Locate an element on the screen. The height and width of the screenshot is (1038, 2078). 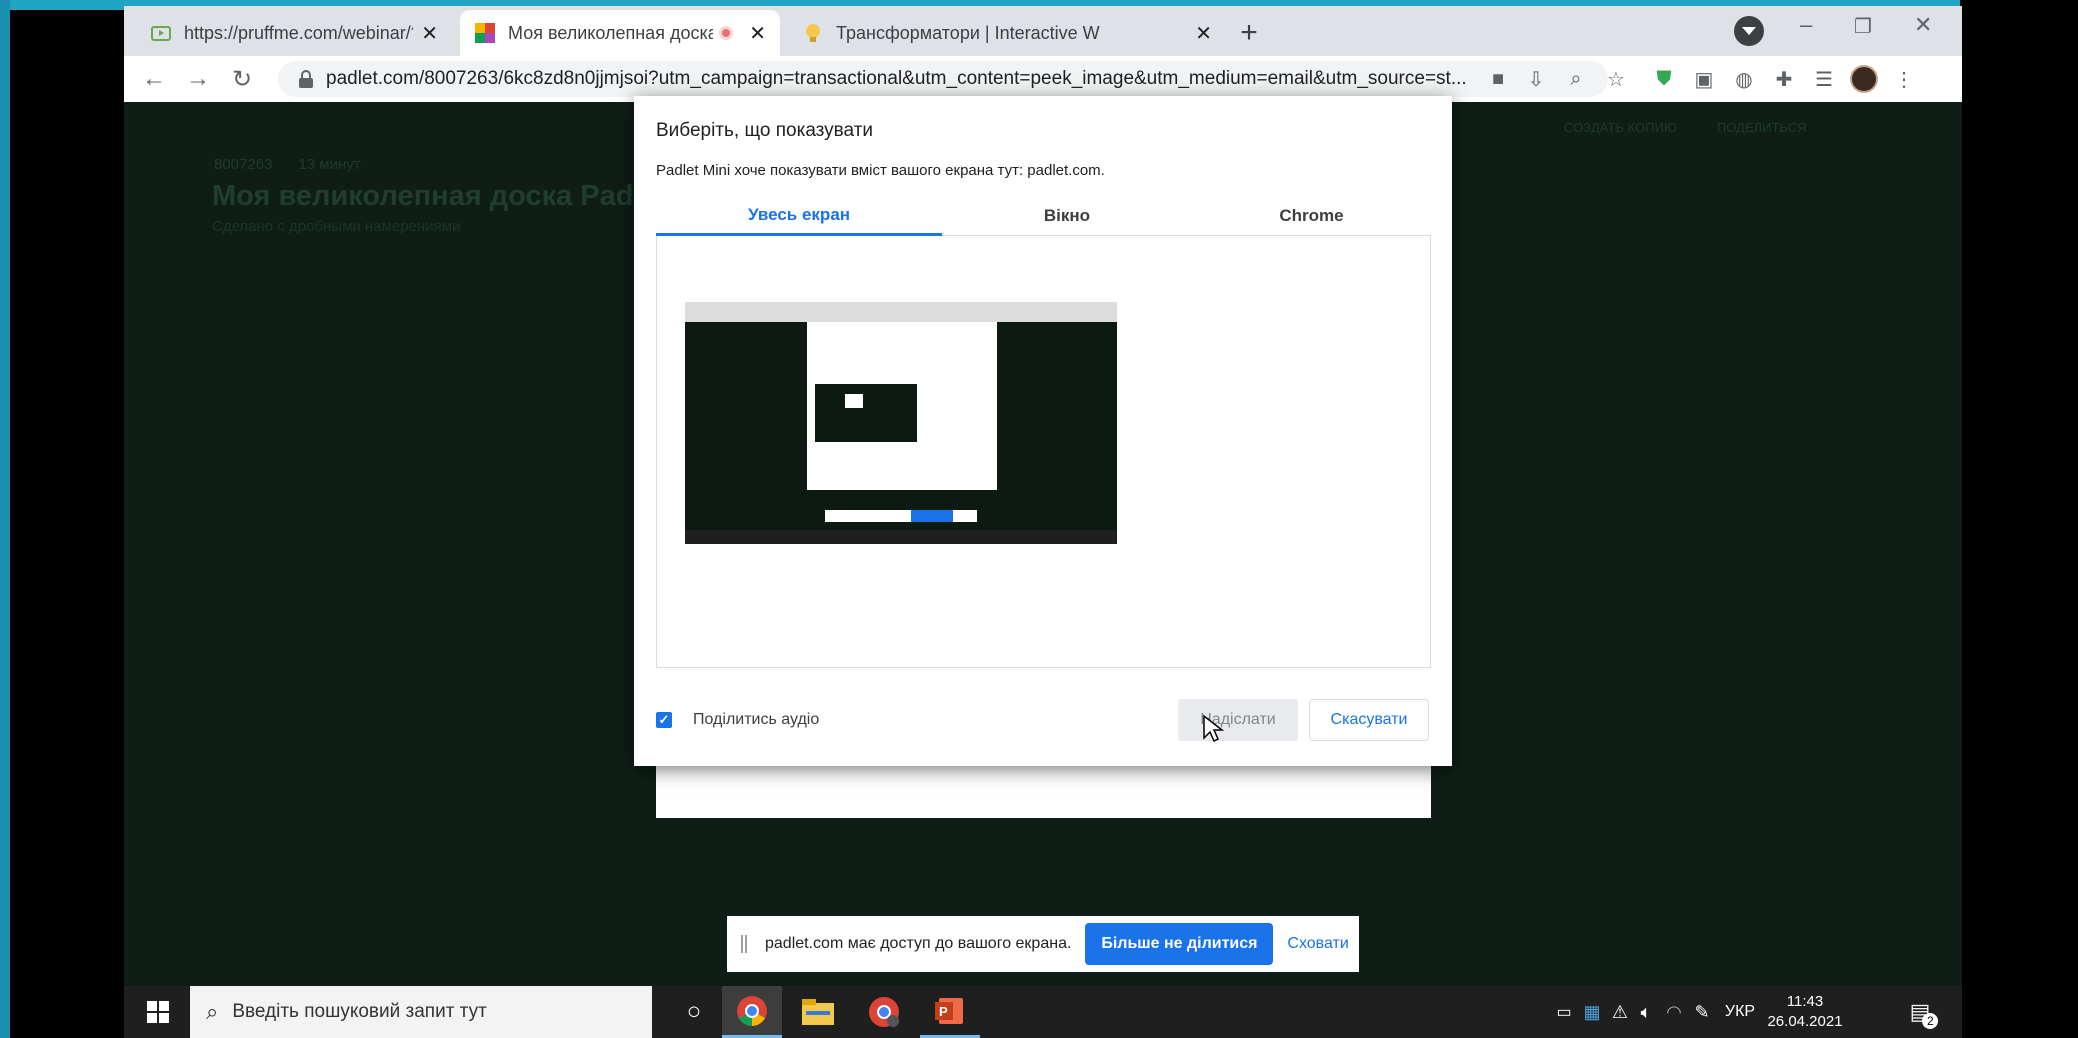
send-button: Надіслати is located at coordinates (1238, 720).